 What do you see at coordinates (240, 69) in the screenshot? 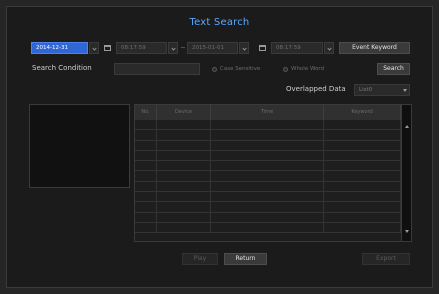
I see `case-sensitive-label: Case Sensitive` at bounding box center [240, 69].